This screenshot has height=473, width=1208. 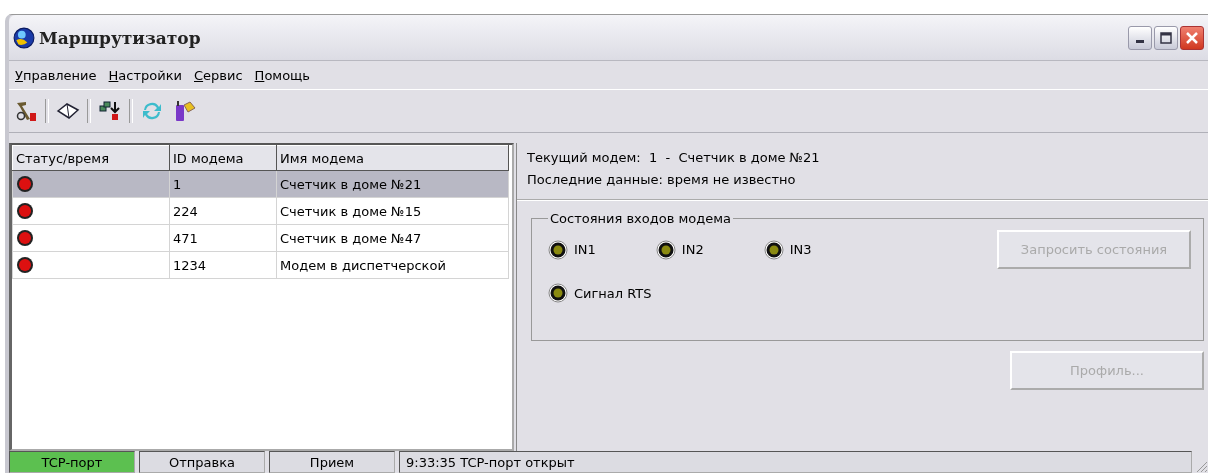 I want to click on window-title: Маршрутизатор, so click(x=120, y=37).